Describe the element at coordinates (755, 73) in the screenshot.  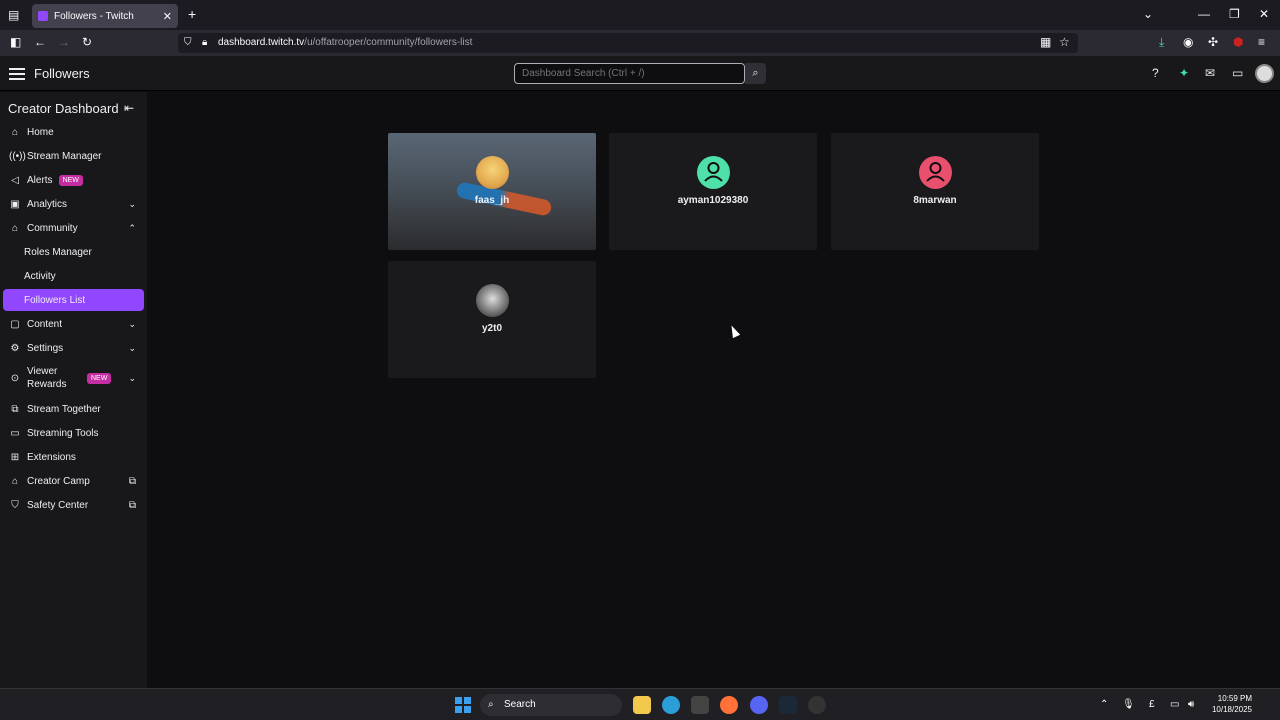
I see `search-button: ⌕` at that location.